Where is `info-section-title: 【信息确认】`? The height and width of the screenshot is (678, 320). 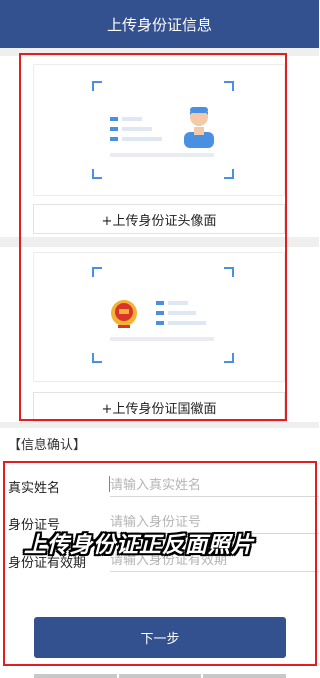 info-section-title: 【信息确认】 is located at coordinates (47, 445).